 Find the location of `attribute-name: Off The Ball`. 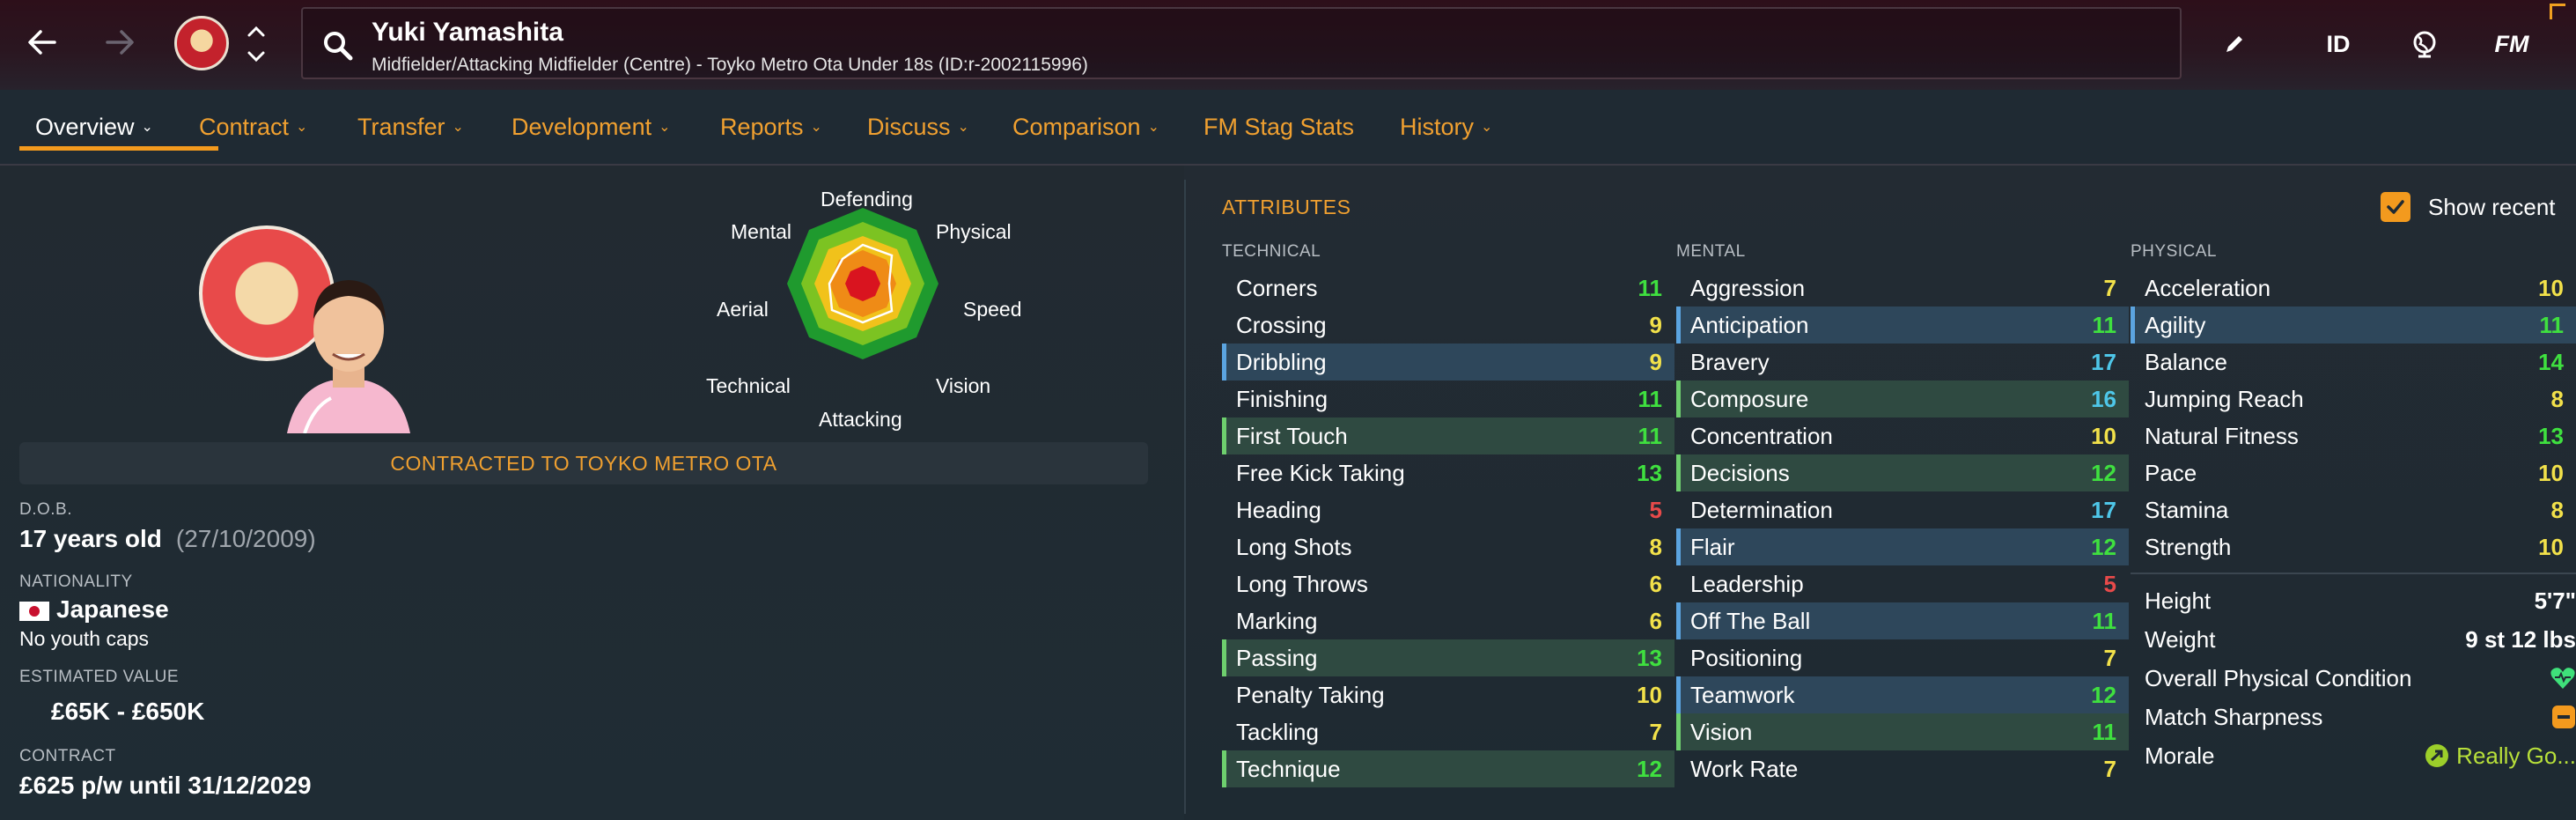

attribute-name: Off The Ball is located at coordinates (1750, 620).